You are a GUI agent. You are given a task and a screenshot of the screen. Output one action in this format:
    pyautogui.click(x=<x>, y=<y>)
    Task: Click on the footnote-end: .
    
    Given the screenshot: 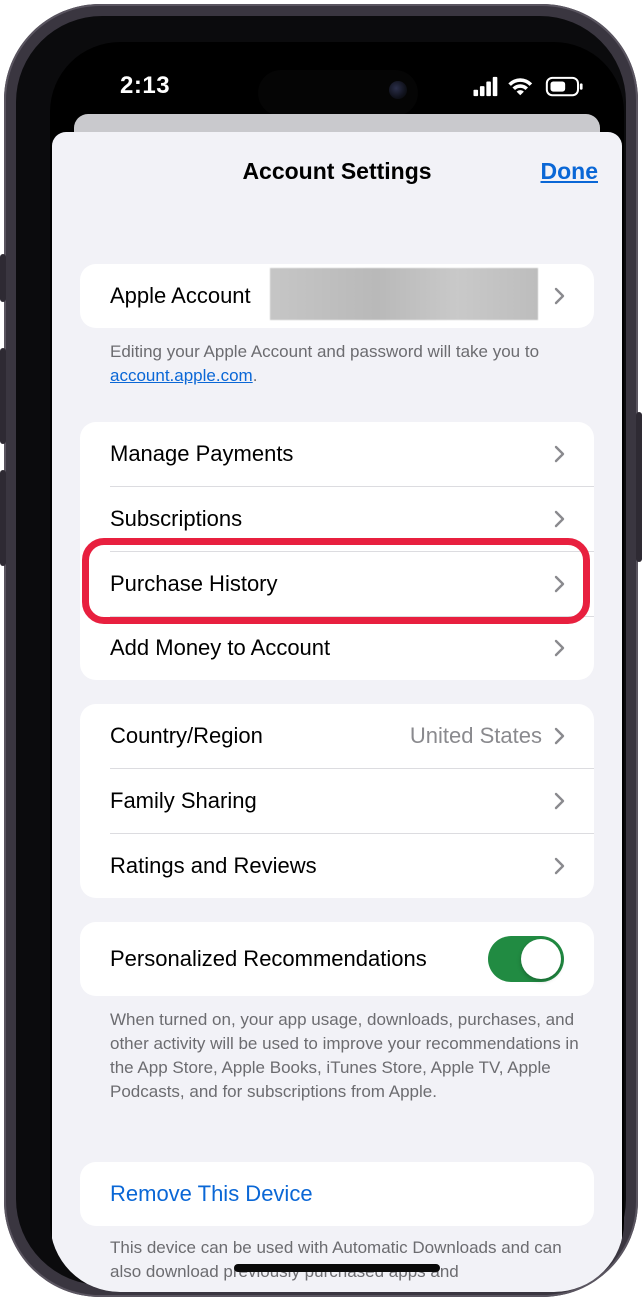 What is the action you would take?
    pyautogui.click(x=255, y=375)
    